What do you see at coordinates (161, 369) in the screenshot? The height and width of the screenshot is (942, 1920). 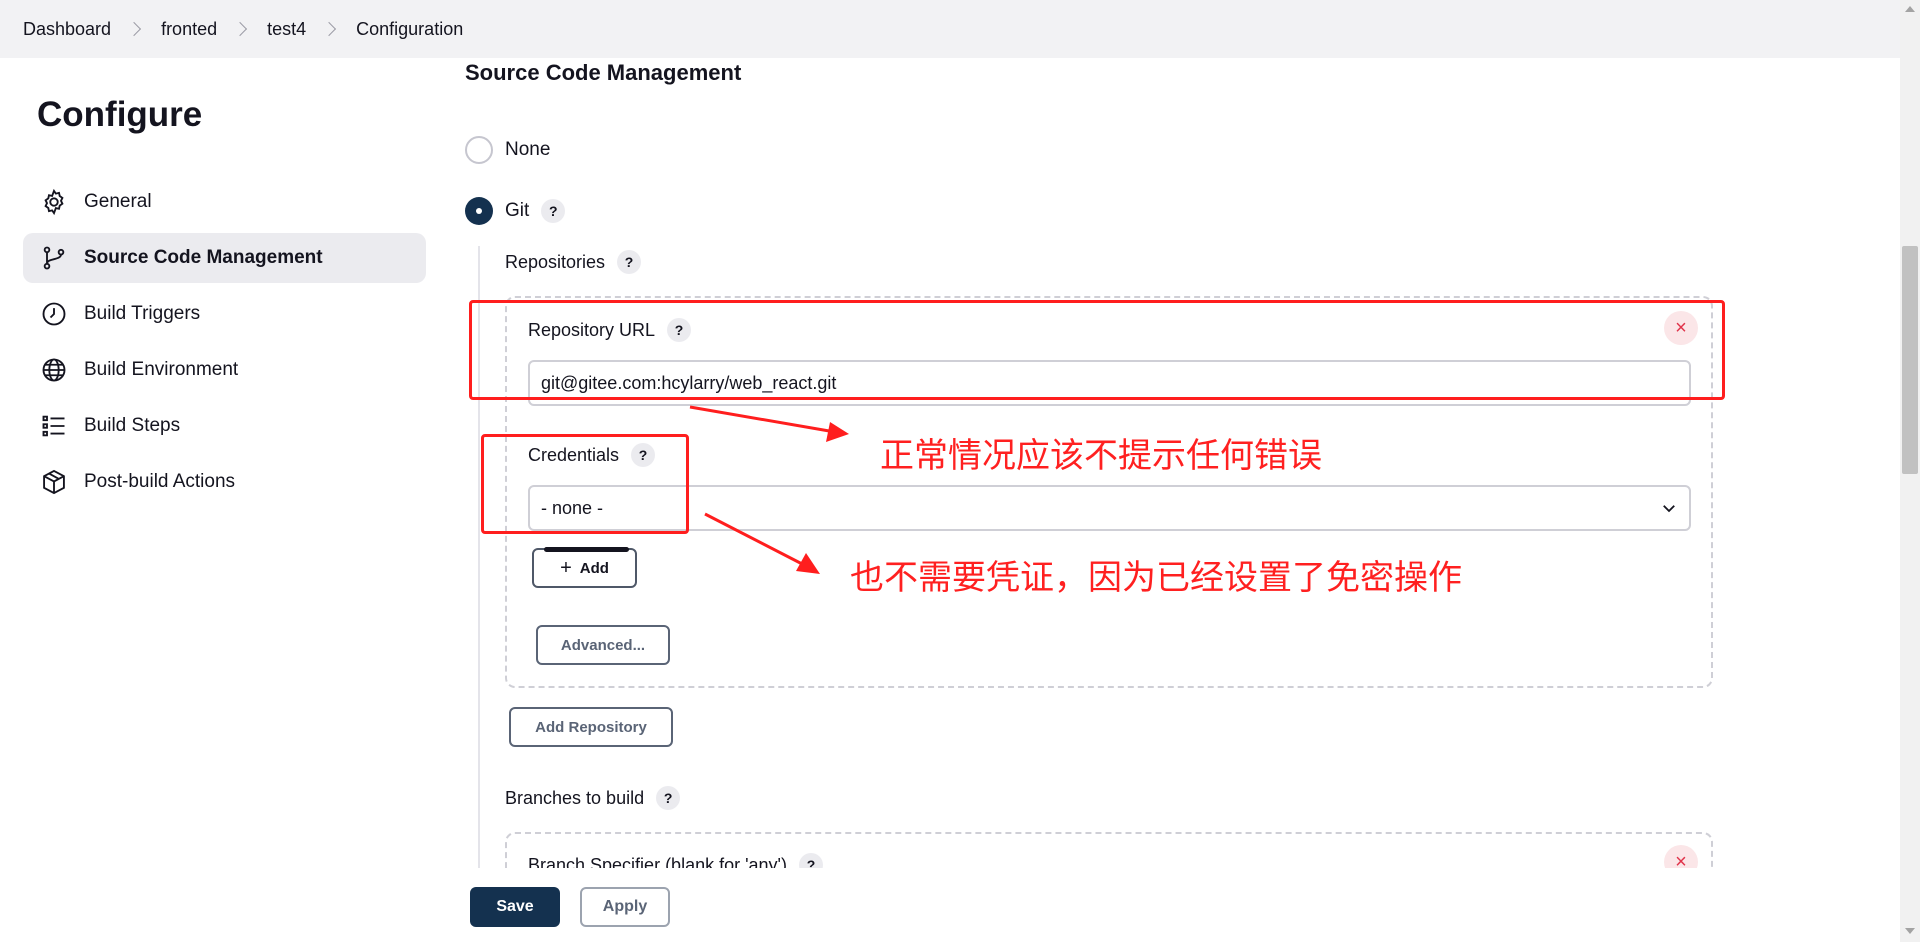 I see `sidebar-item-label: Build Environment` at bounding box center [161, 369].